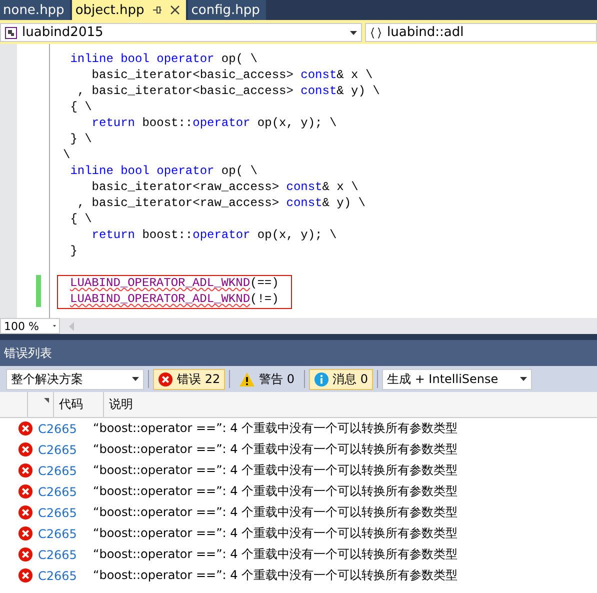 This screenshot has width=597, height=593. Describe the element at coordinates (247, 379) in the screenshot. I see `warning-icon` at that location.